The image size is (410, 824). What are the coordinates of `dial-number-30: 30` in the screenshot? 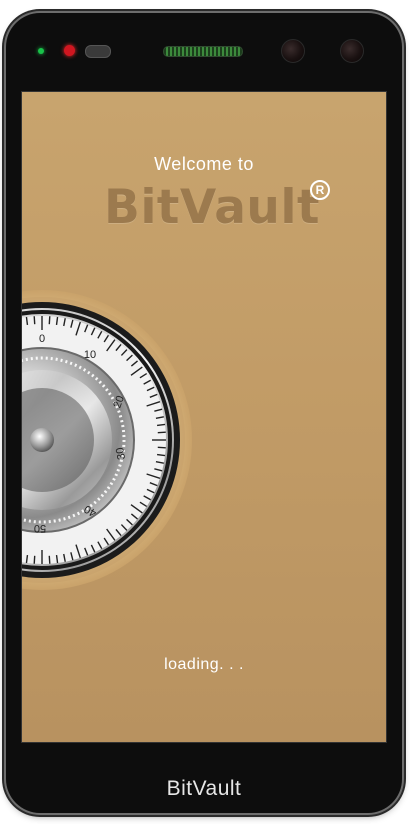 It's located at (121, 453).